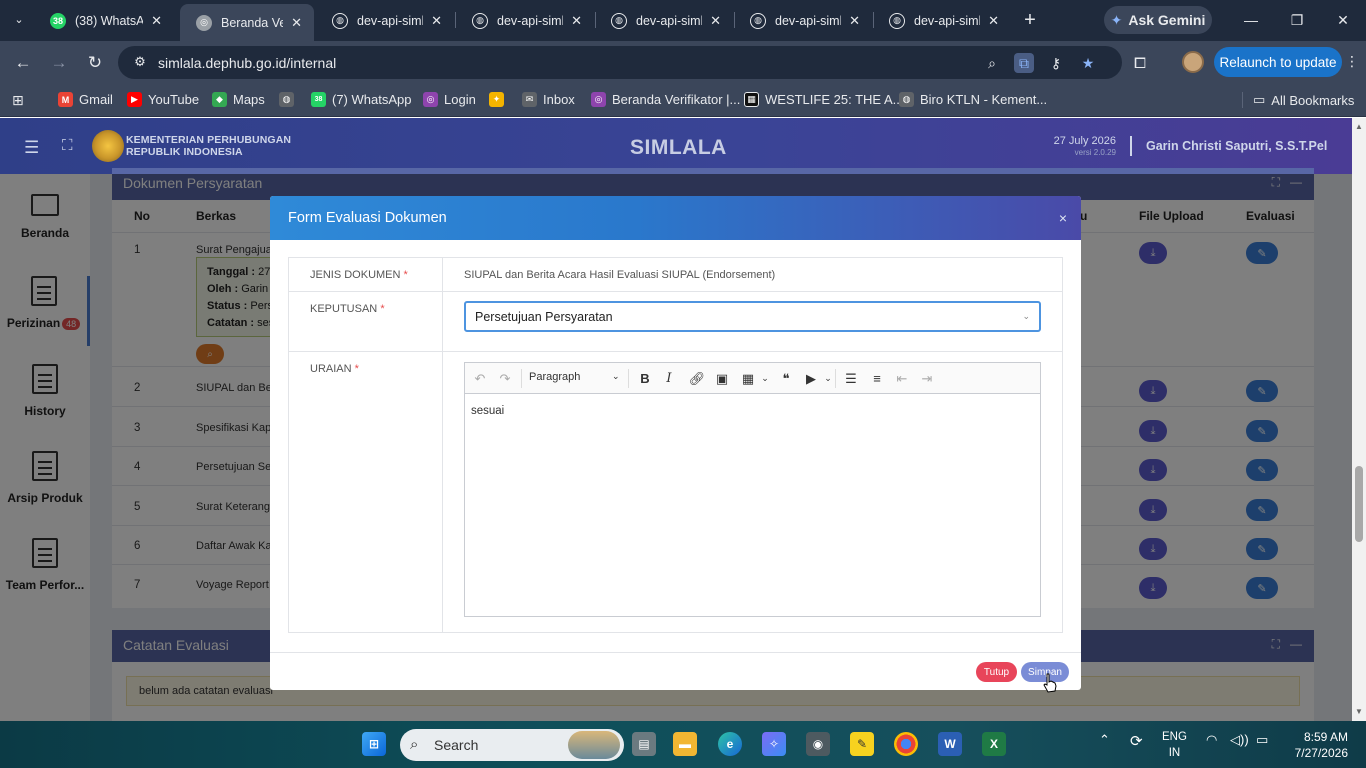  I want to click on insert-image-icon: ▣, so click(722, 378).